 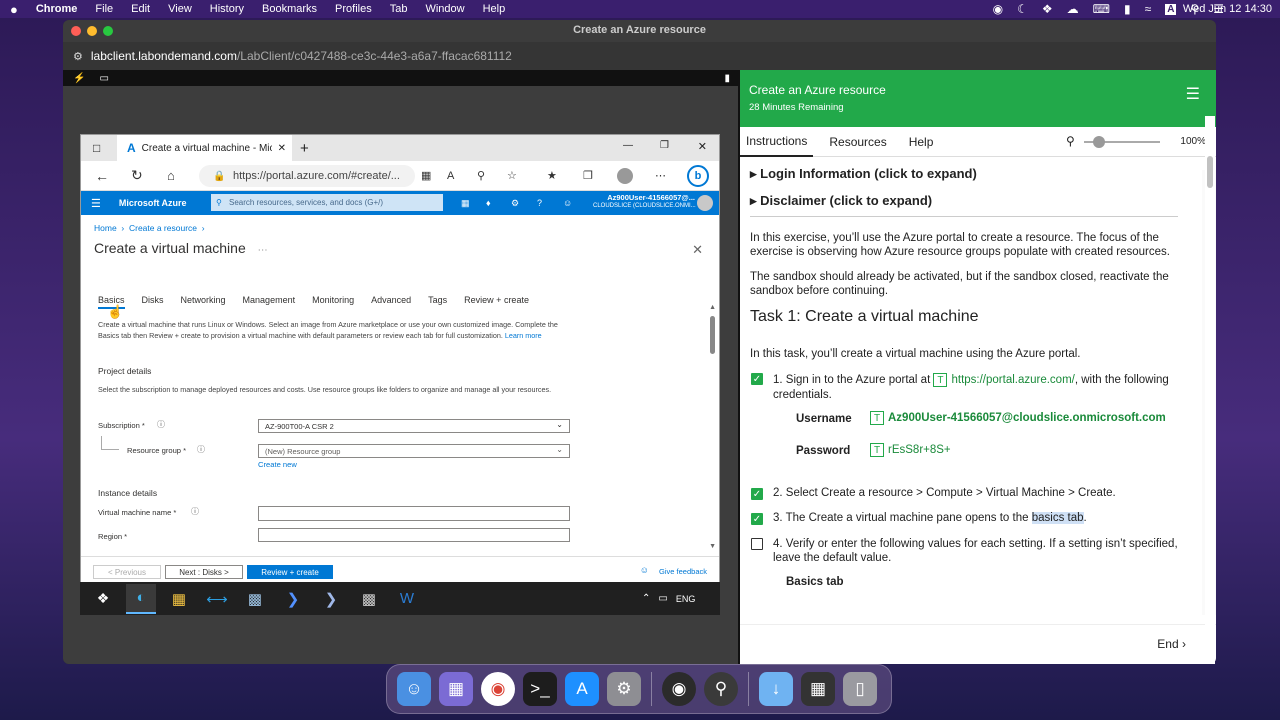 What do you see at coordinates (104, 9) in the screenshot?
I see `menu-file: File` at bounding box center [104, 9].